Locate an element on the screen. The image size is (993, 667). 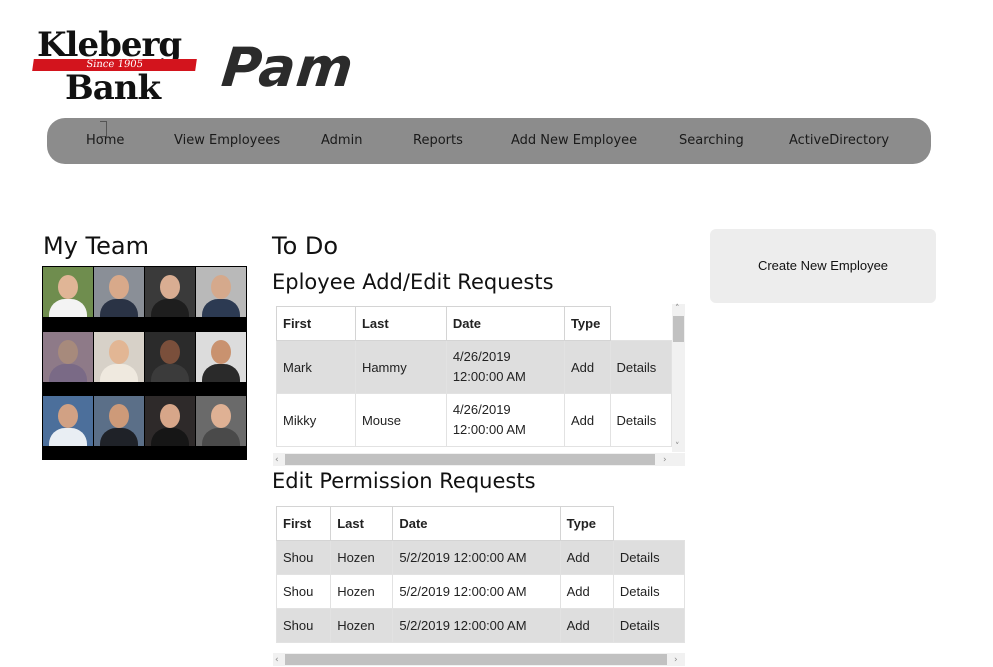
nav-admin: Admin is located at coordinates (341, 140).